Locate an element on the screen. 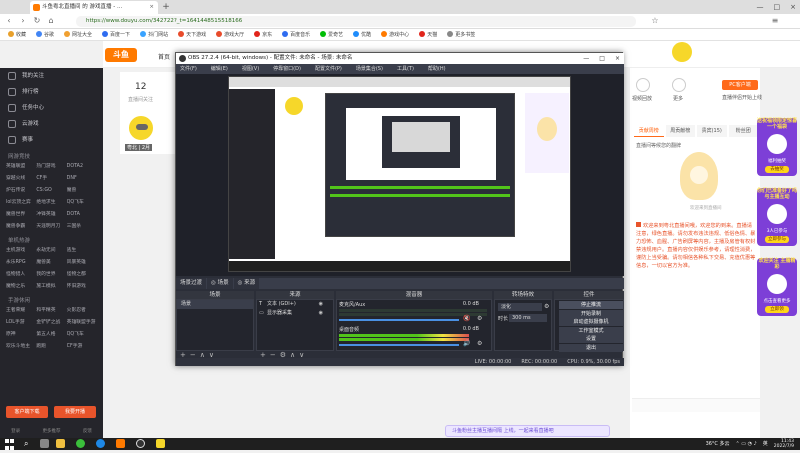  speaker-icon: 🔊 is located at coordinates (466, 343).